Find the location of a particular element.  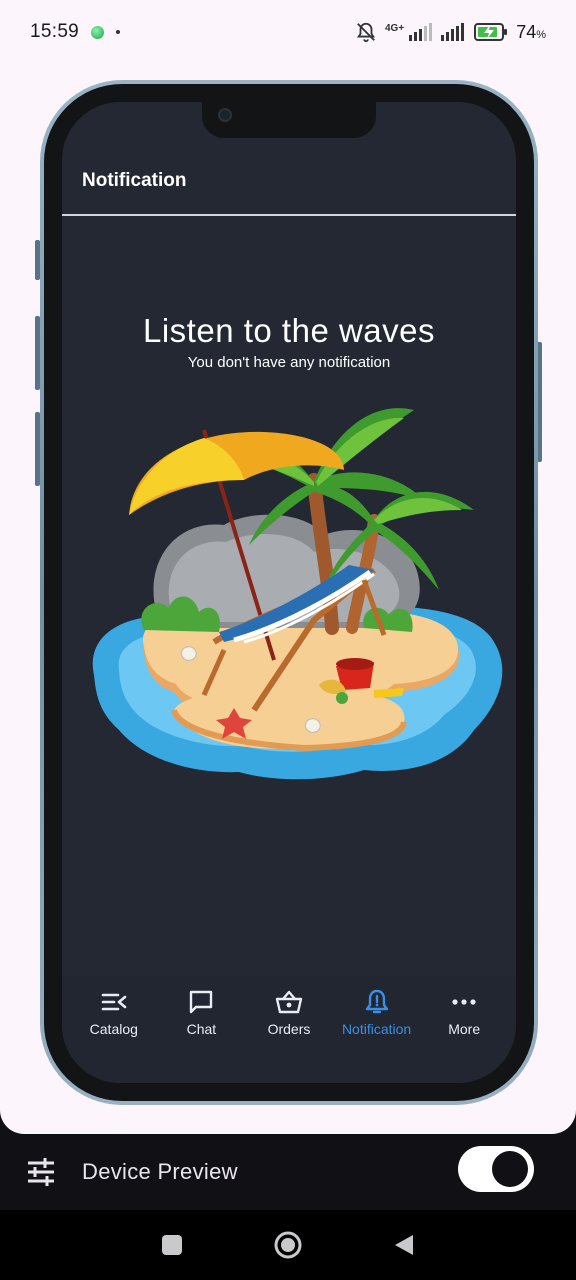

nav-more: More is located at coordinates (464, 1029).